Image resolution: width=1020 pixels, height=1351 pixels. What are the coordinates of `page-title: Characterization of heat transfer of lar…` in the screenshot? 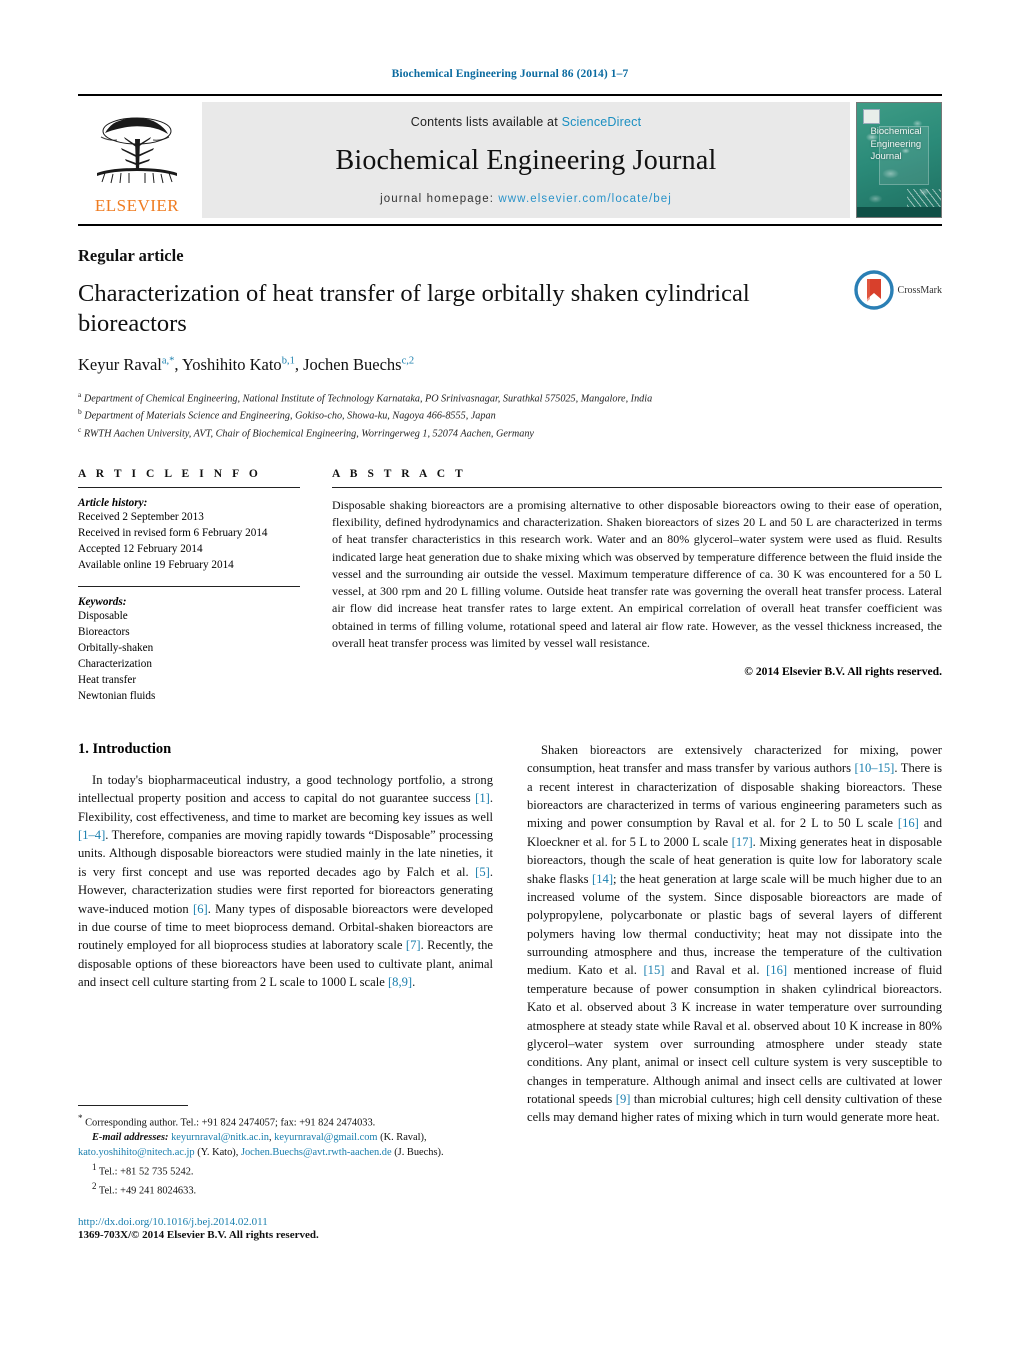 It's located at (414, 308).